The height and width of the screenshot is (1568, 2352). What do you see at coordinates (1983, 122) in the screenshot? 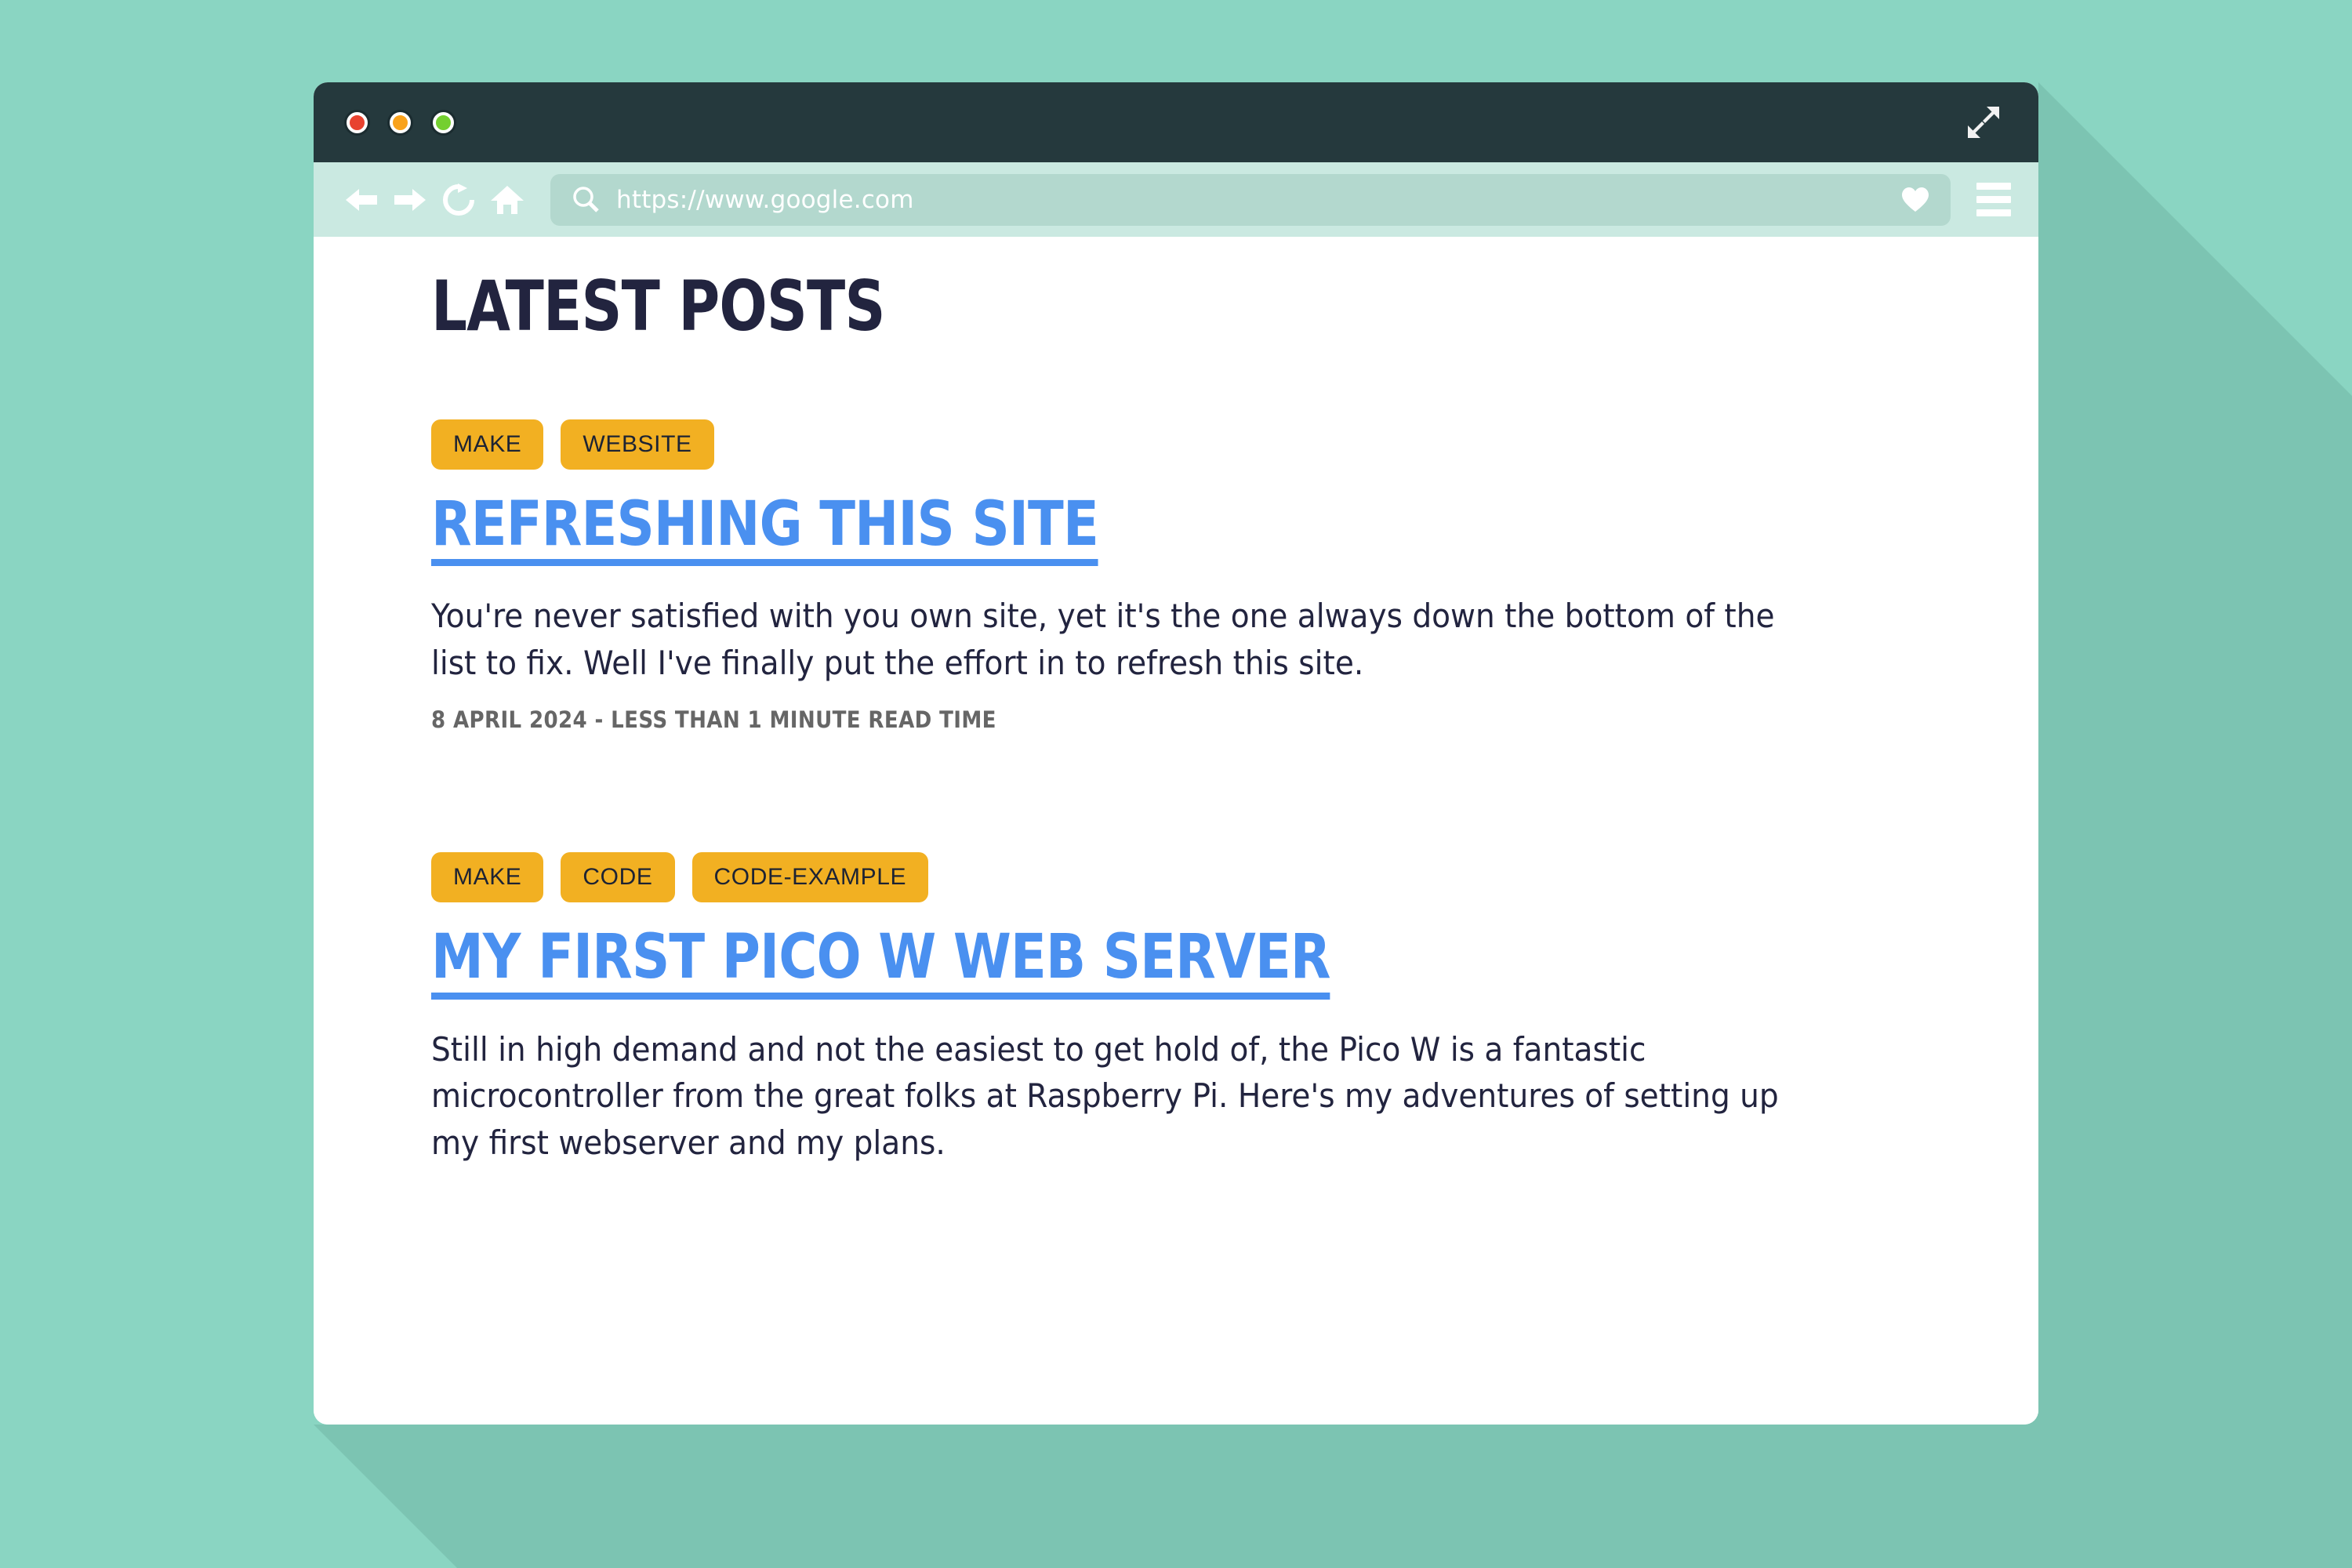
I see `expand-arrows-icon` at bounding box center [1983, 122].